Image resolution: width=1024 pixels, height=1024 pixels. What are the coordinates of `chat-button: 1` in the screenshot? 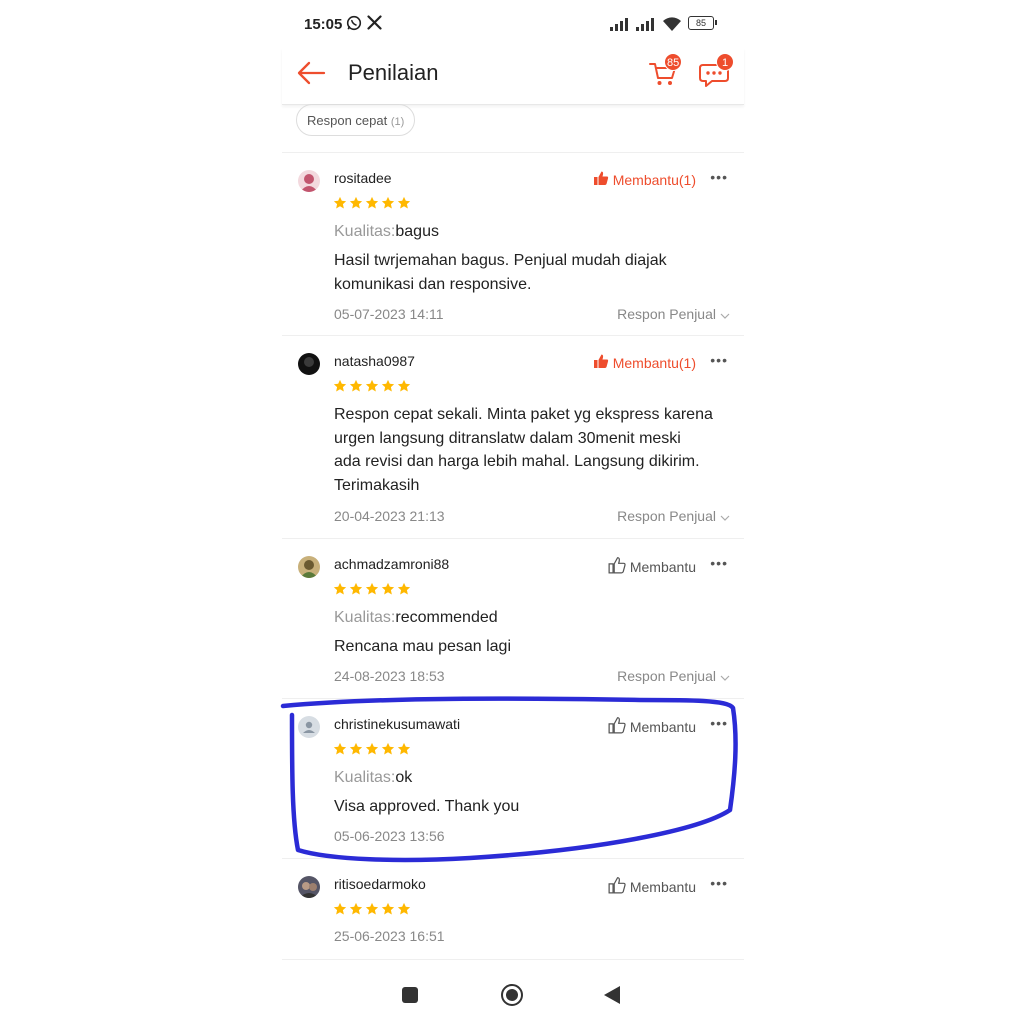 It's located at (716, 73).